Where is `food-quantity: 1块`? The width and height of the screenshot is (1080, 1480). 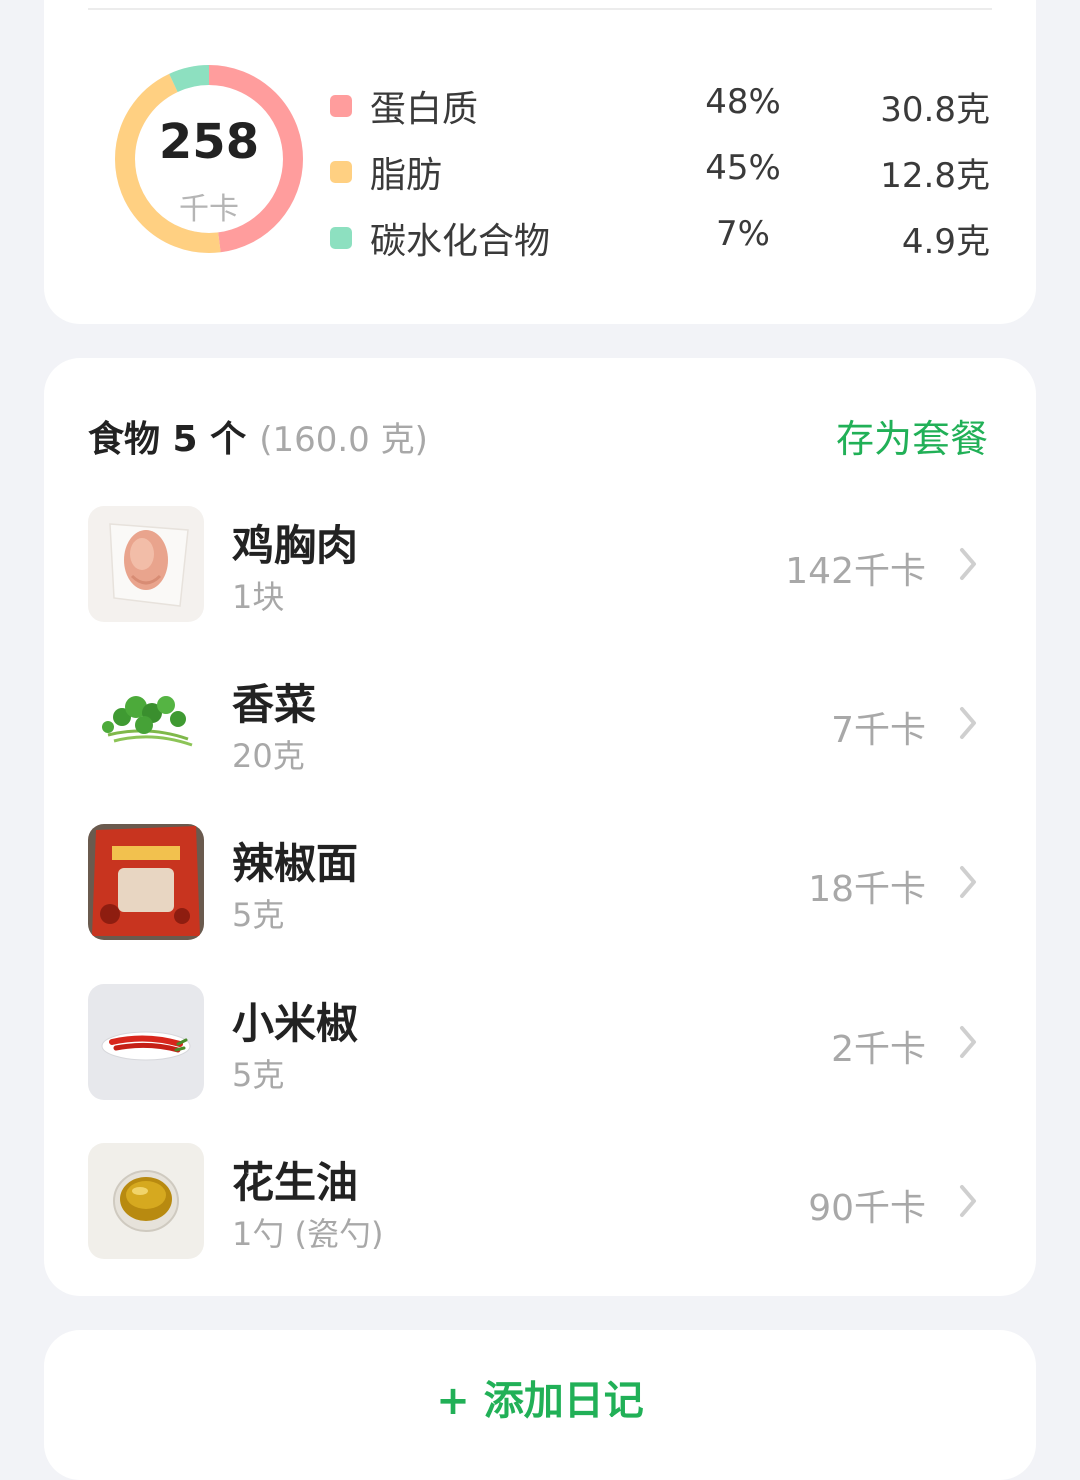 food-quantity: 1块 is located at coordinates (258, 597).